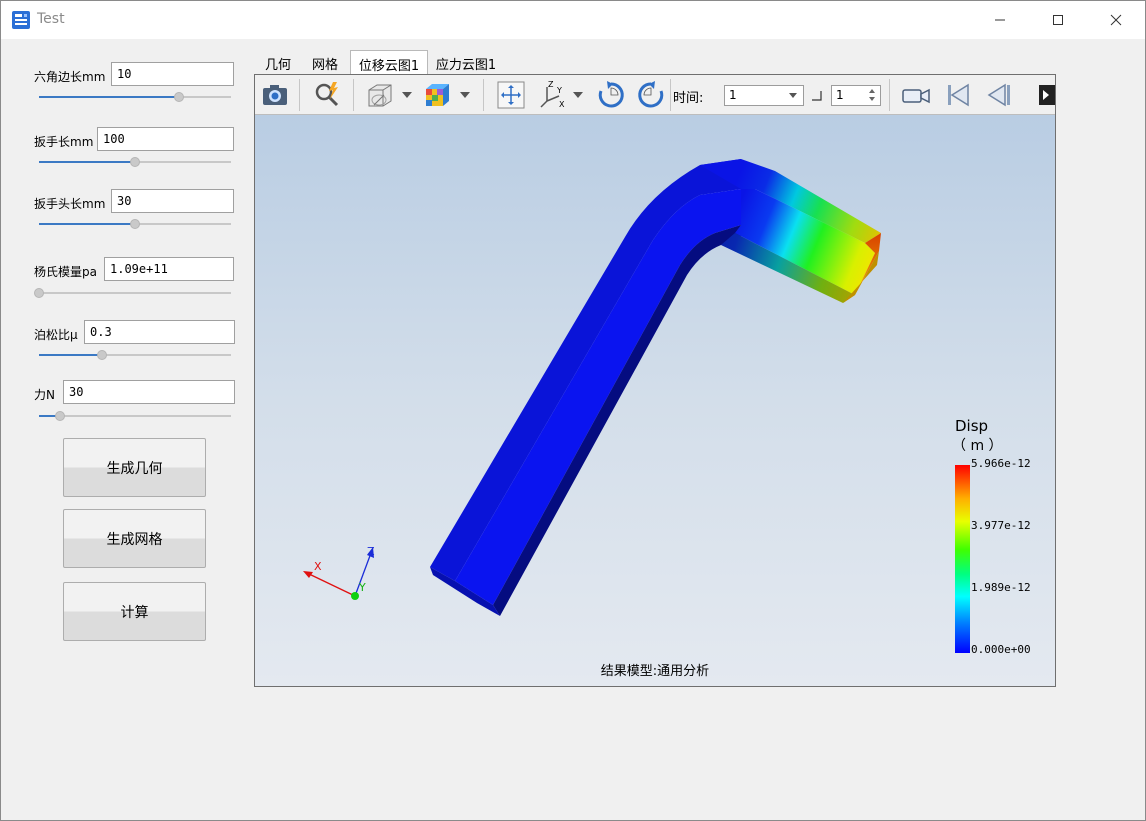 Image resolution: width=1146 pixels, height=821 pixels. I want to click on head-length-label: 扳手头长mm, so click(70, 204).